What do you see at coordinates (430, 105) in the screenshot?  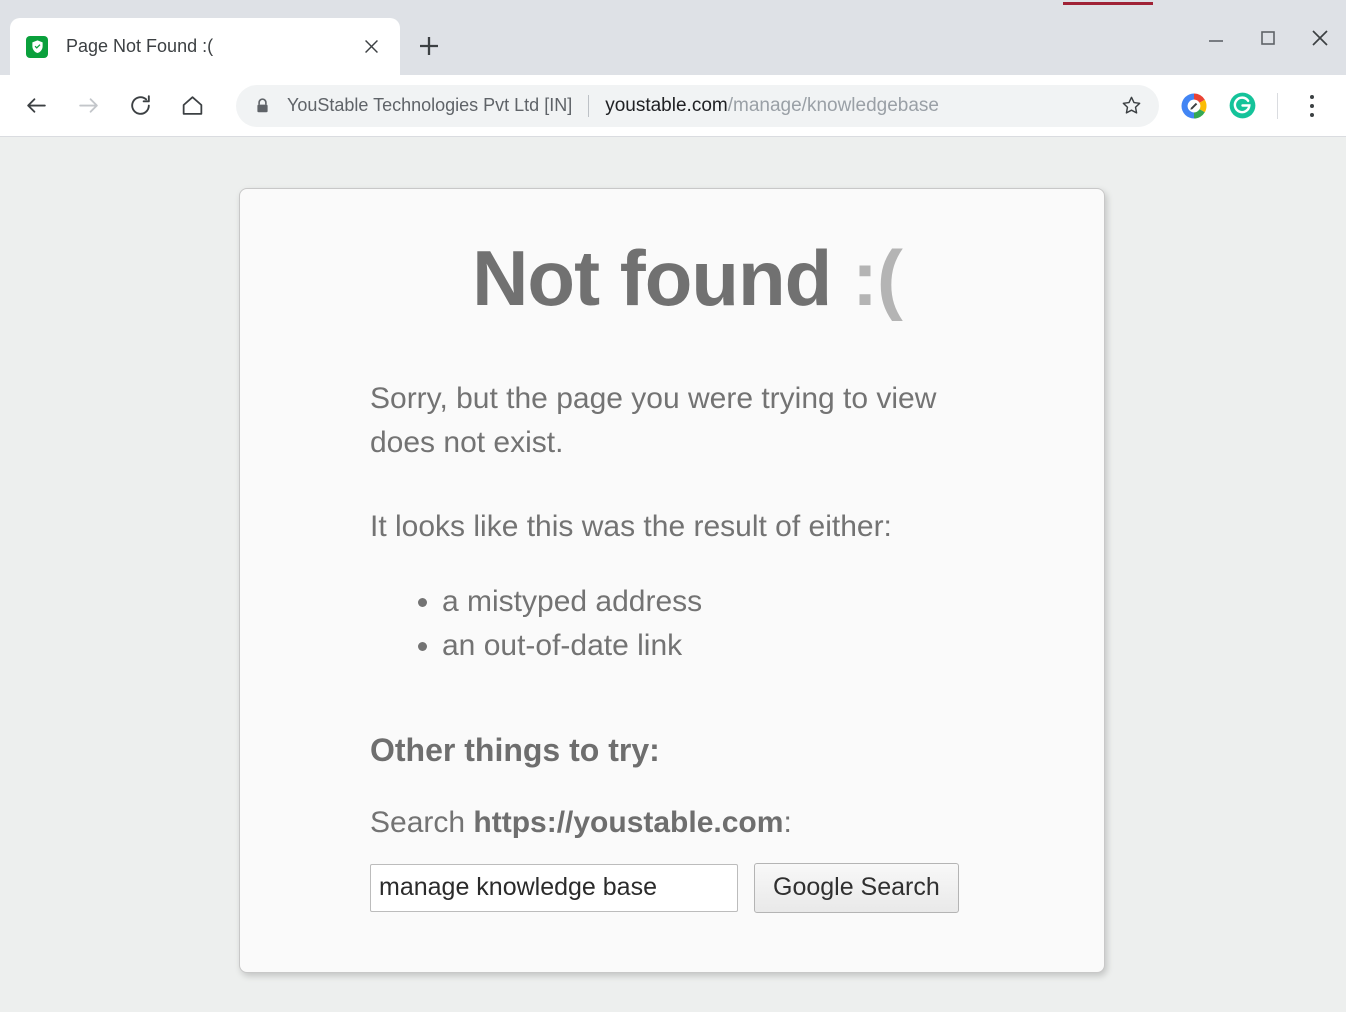 I see `ev-organization-label: YouStable Technologies Pvt Ltd [IN]` at bounding box center [430, 105].